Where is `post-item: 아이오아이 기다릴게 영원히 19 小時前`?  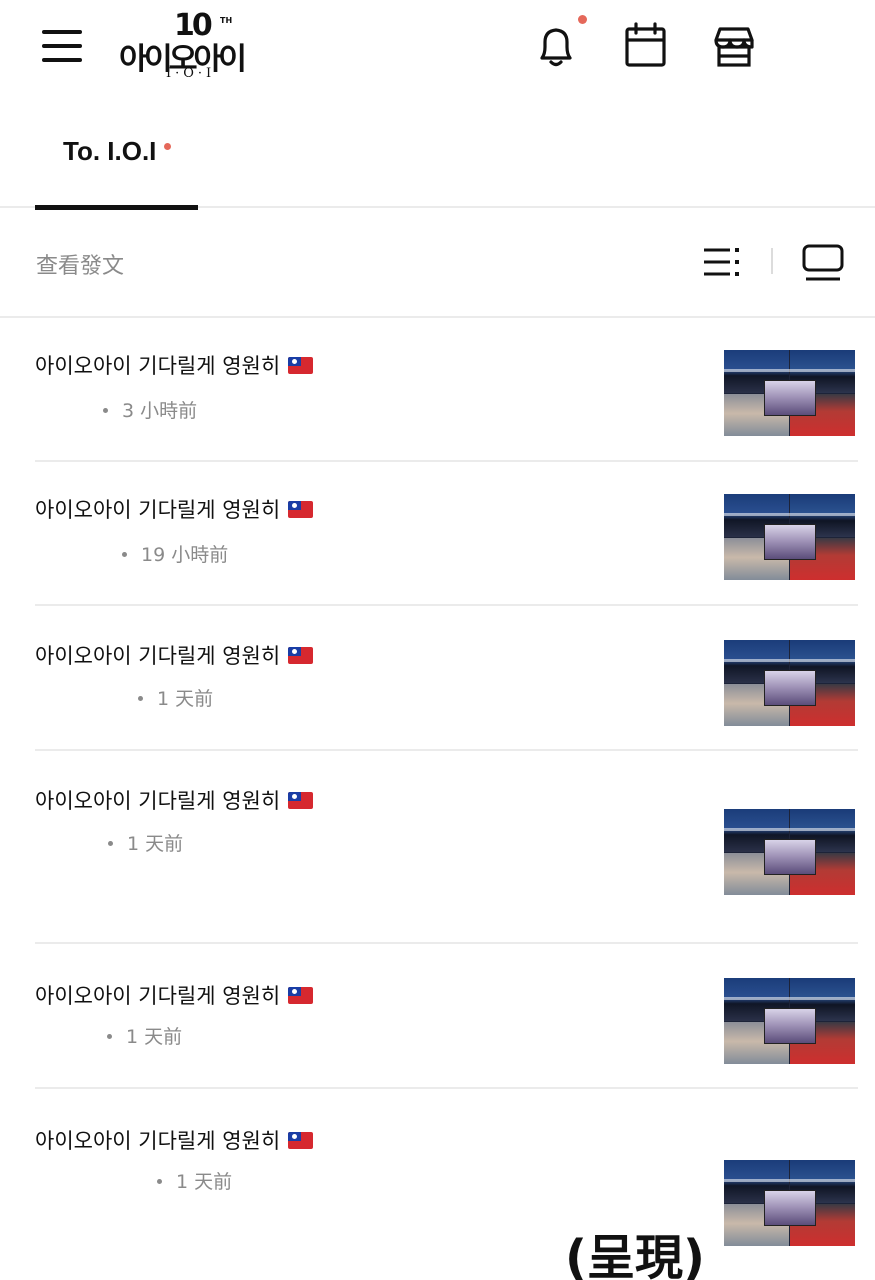 post-item: 아이오아이 기다릴게 영원히 19 小時前 is located at coordinates (446, 534).